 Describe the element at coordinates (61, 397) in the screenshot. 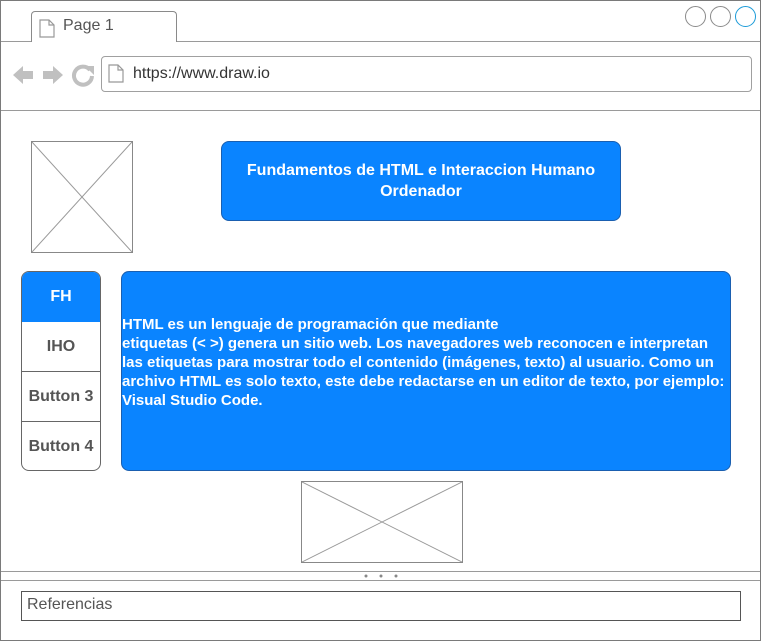

I see `nav-button-3: Button 3` at that location.